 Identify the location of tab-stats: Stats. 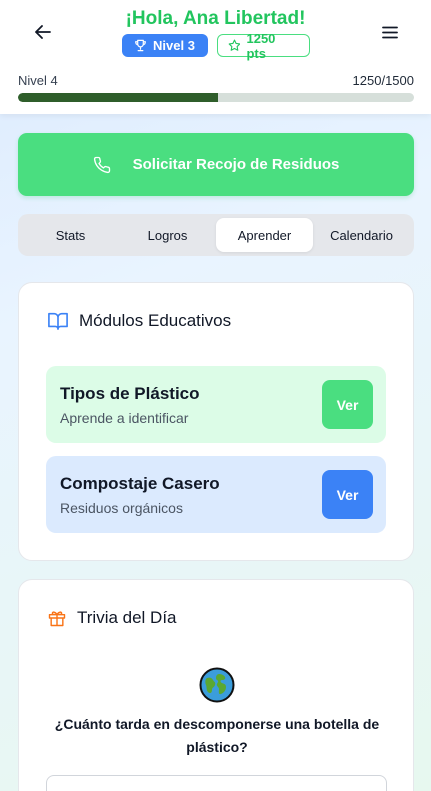
(70, 235).